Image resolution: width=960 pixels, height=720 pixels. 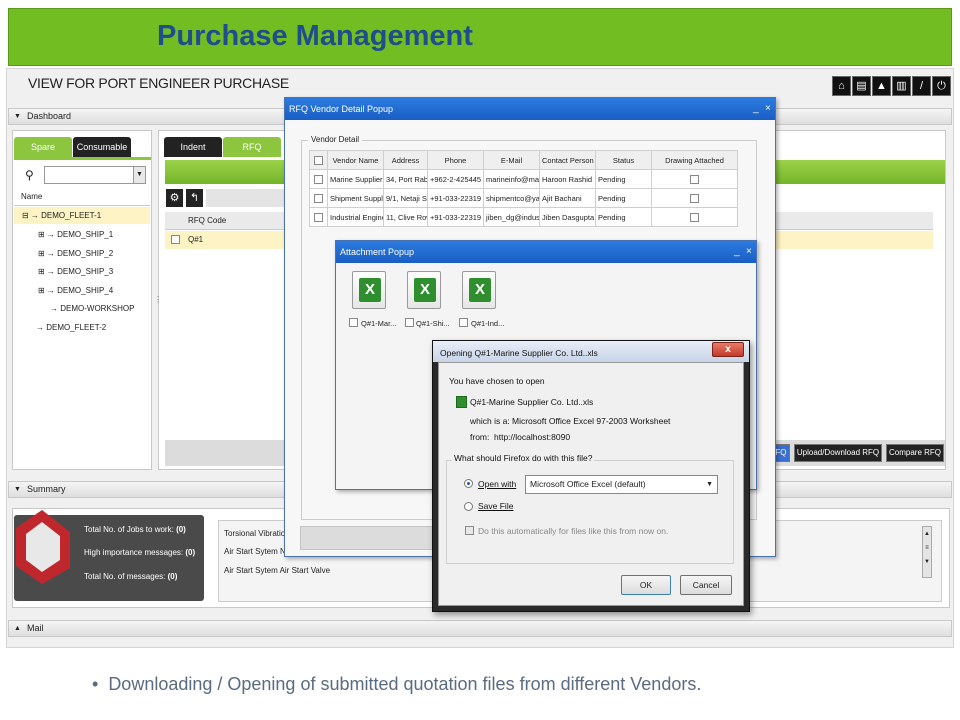 I want to click on list-item: Torsional Vibration, so click(x=257, y=533).